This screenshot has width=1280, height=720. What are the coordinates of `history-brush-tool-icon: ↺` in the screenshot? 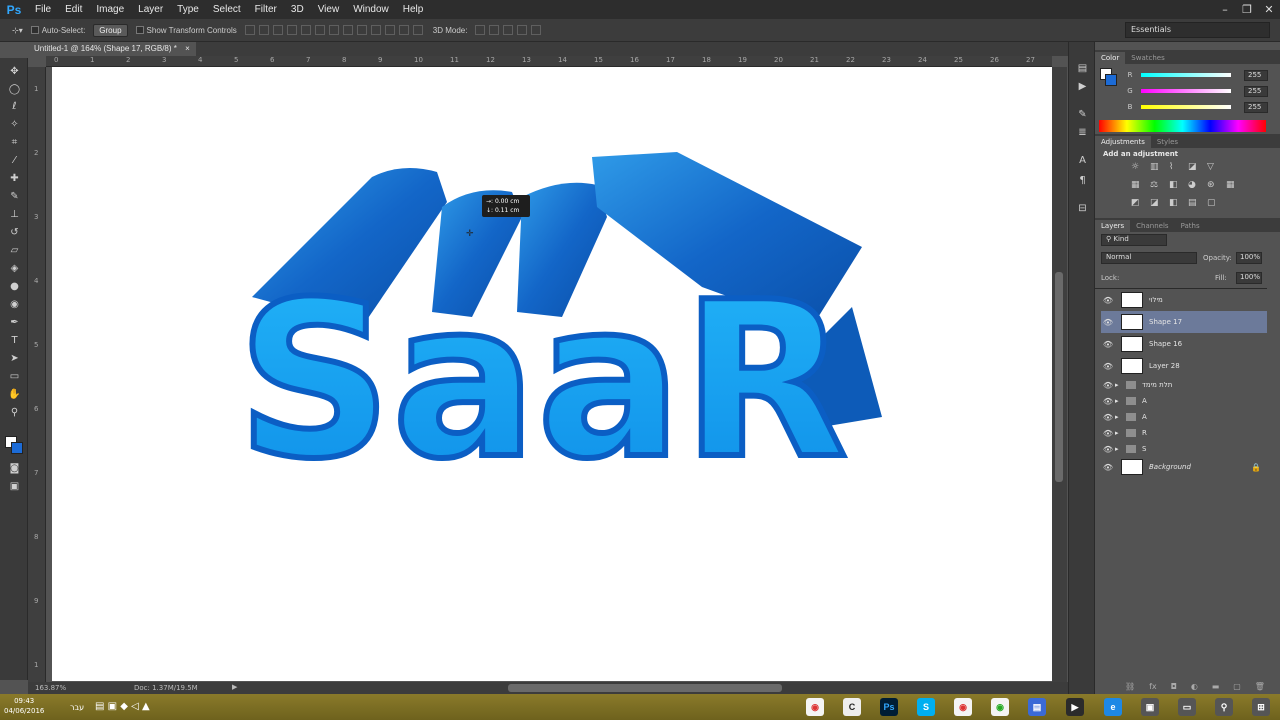 It's located at (14, 232).